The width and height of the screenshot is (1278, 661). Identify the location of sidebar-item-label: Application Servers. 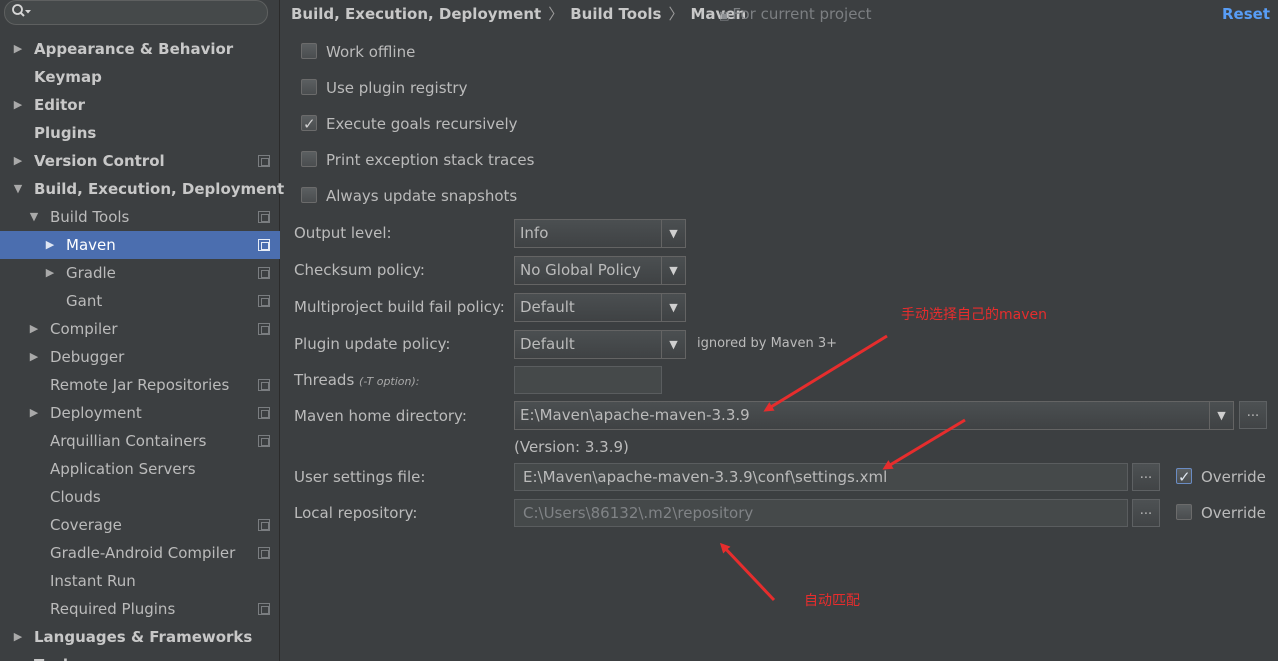
(123, 469).